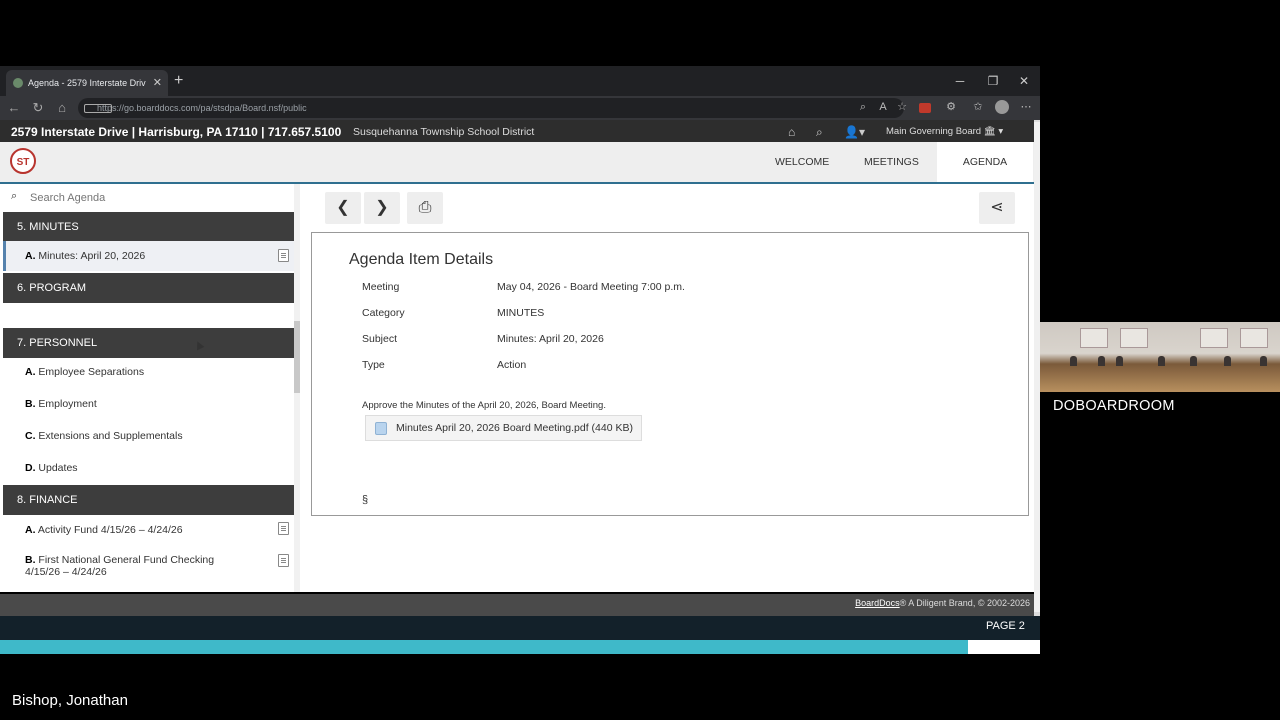  Describe the element at coordinates (421, 259) in the screenshot. I see `page-title: Agenda Item Details` at that location.